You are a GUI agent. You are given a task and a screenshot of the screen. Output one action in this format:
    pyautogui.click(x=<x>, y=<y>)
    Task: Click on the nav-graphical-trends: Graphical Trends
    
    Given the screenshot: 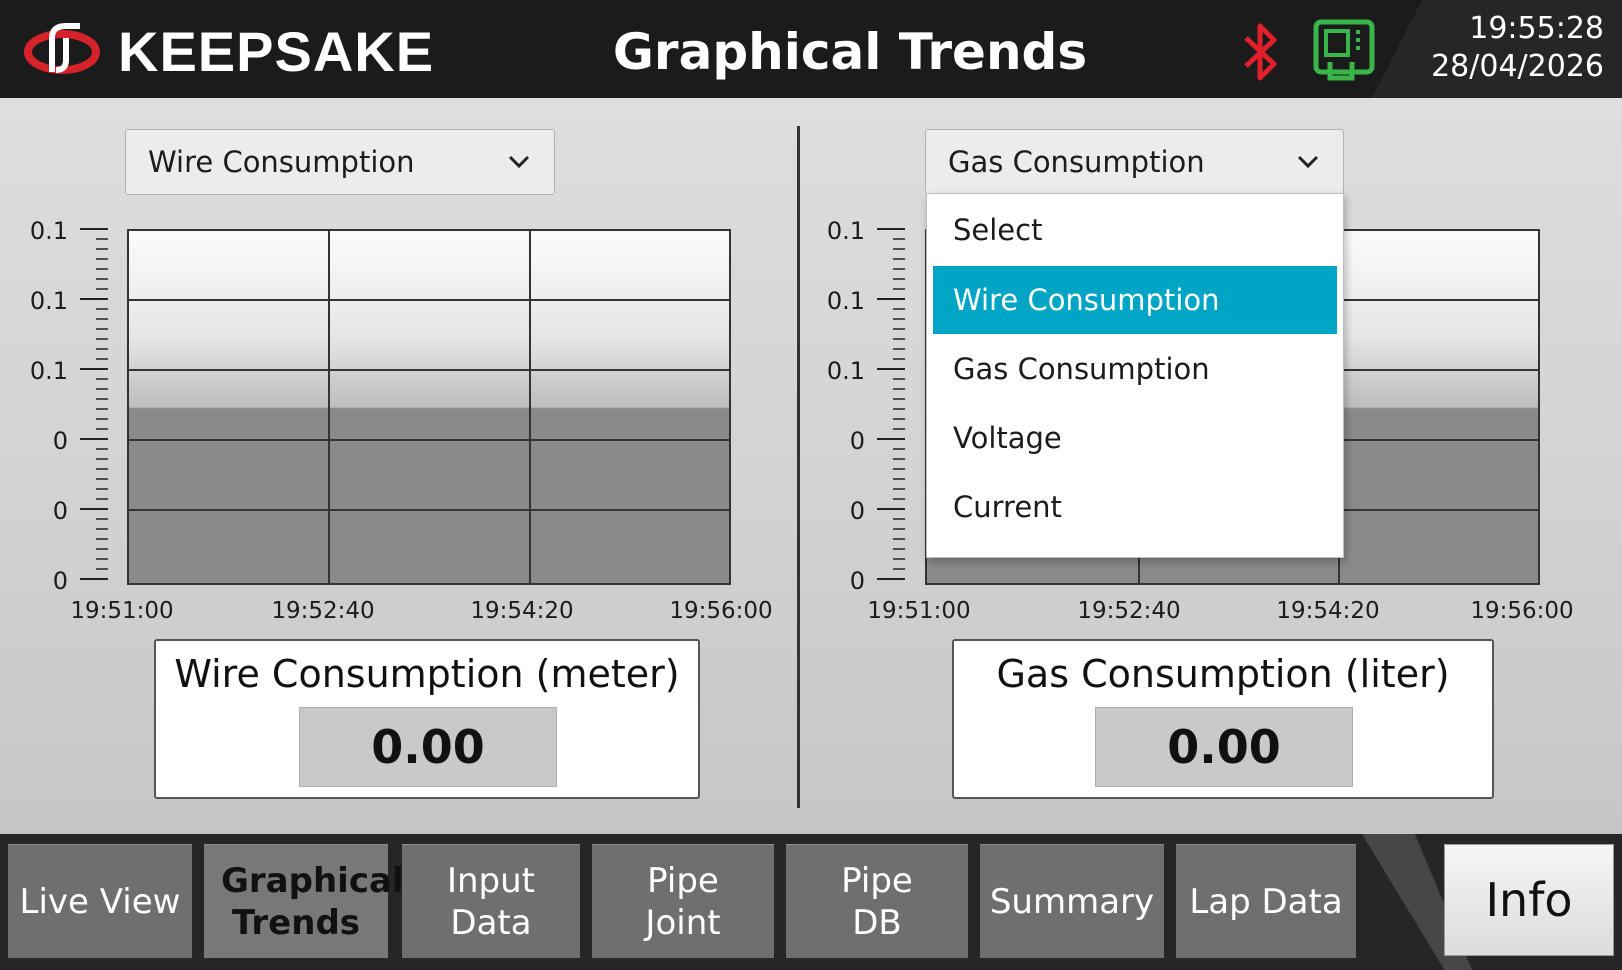 What is the action you would take?
    pyautogui.click(x=304, y=901)
    